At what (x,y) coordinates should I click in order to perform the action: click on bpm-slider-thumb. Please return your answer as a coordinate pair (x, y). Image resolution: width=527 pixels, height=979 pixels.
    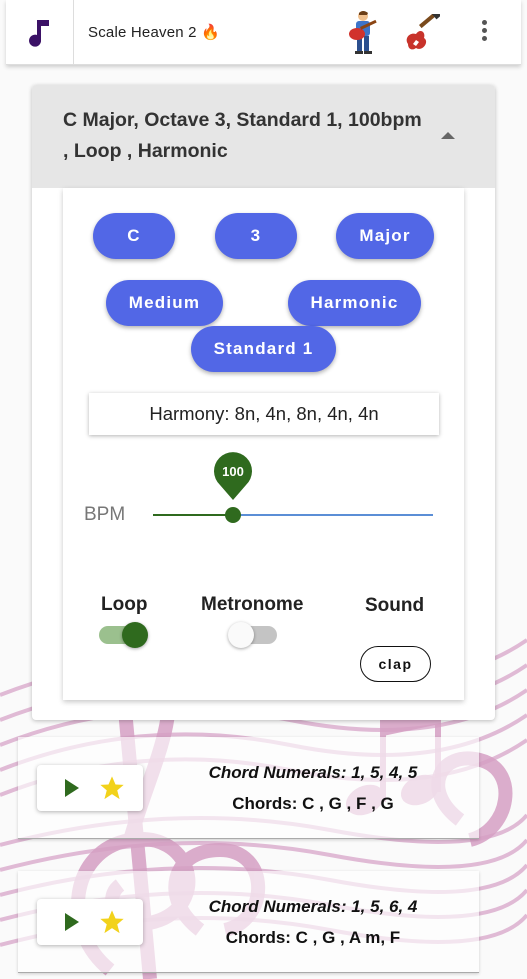
    Looking at the image, I should click on (233, 515).